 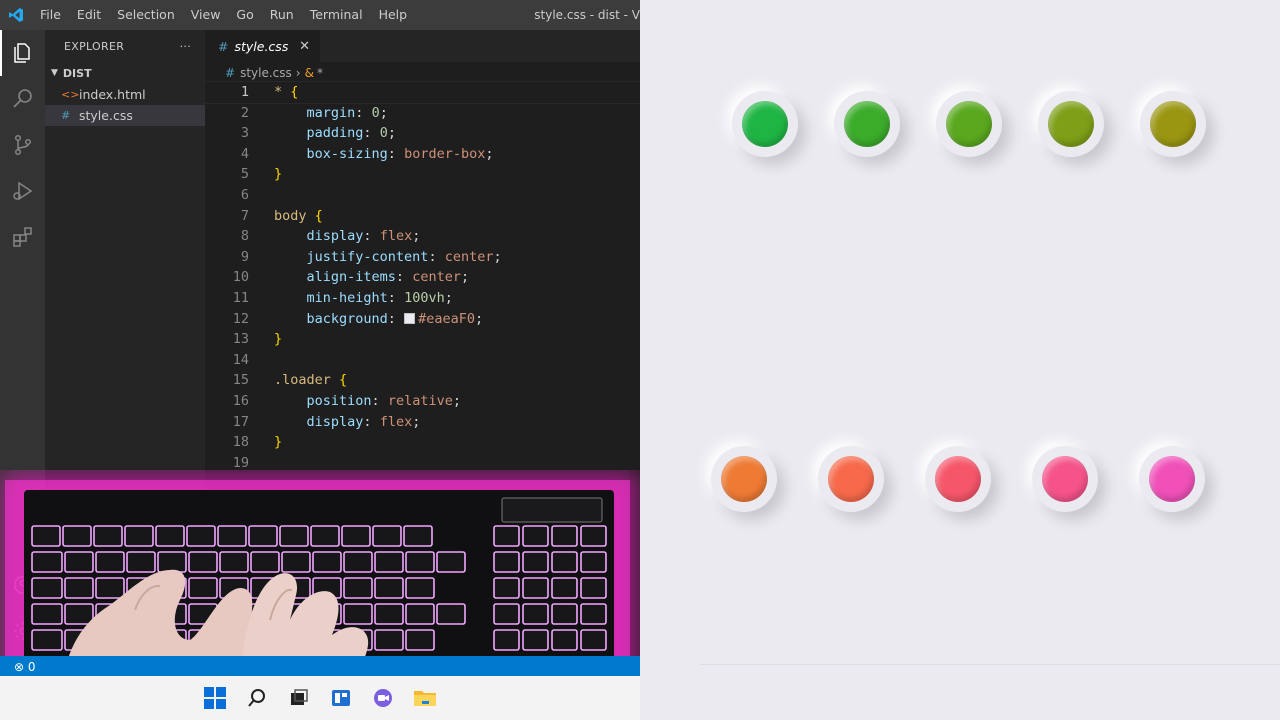 What do you see at coordinates (244, 153) in the screenshot?
I see `line-number: 4` at bounding box center [244, 153].